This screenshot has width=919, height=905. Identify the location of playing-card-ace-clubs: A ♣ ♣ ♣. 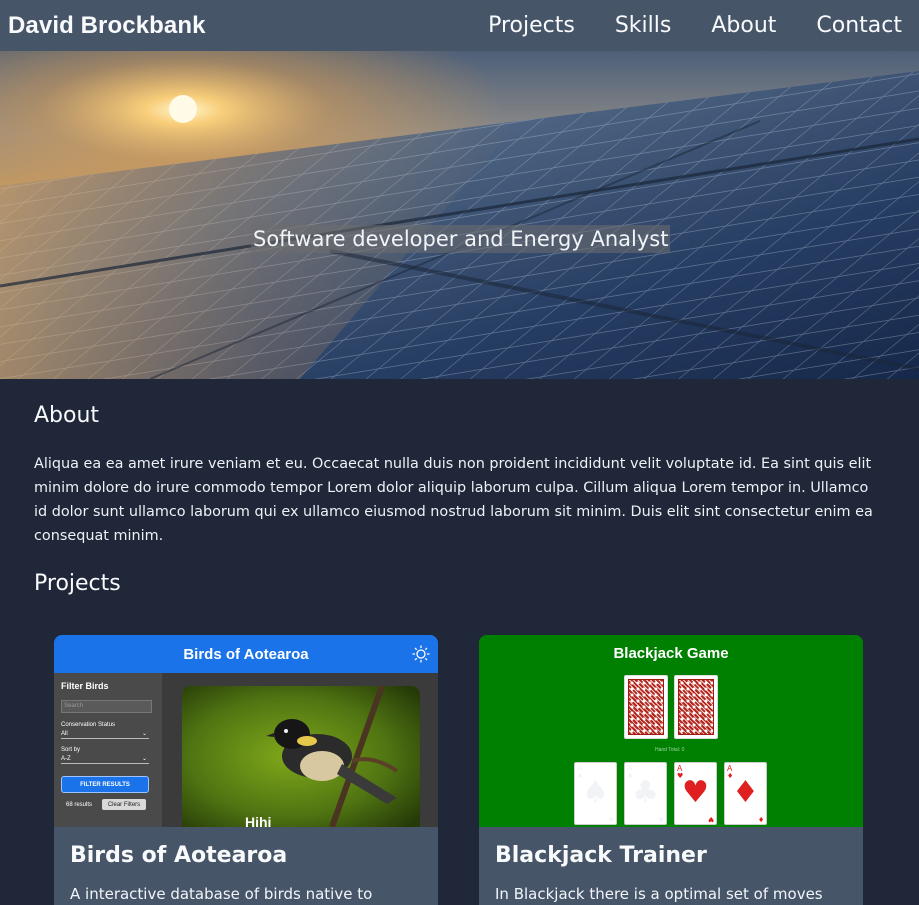
(645, 793).